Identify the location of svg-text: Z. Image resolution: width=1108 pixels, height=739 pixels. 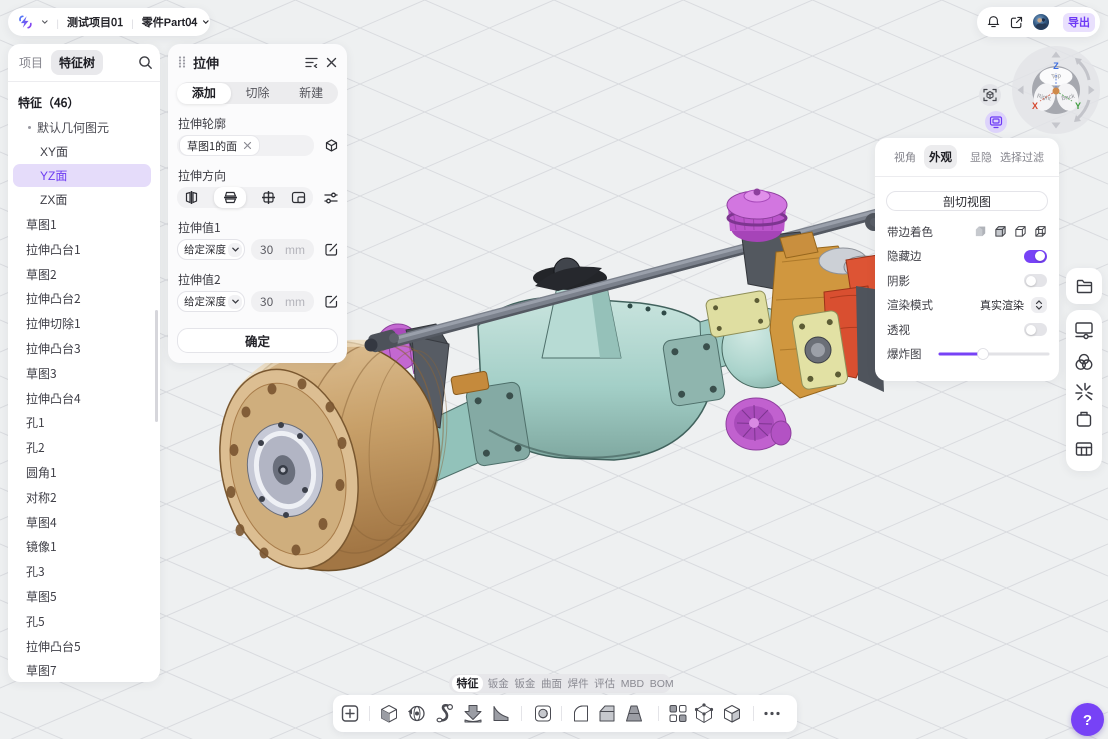
(1056, 65).